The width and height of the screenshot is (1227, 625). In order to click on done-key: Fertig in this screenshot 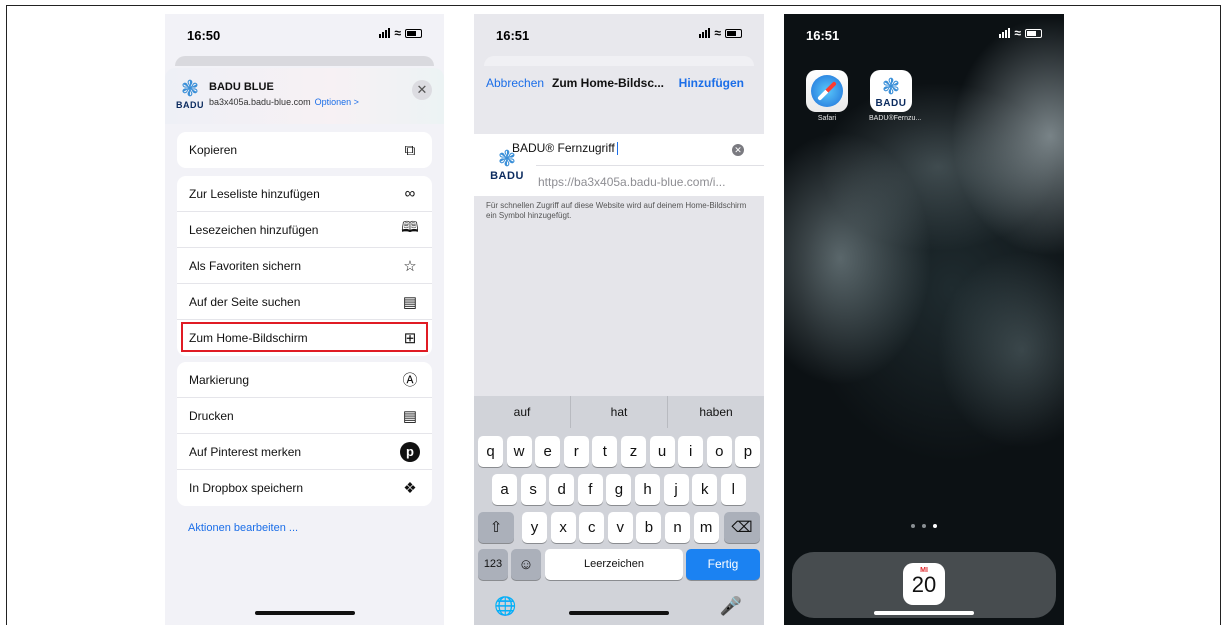, I will do `click(723, 564)`.